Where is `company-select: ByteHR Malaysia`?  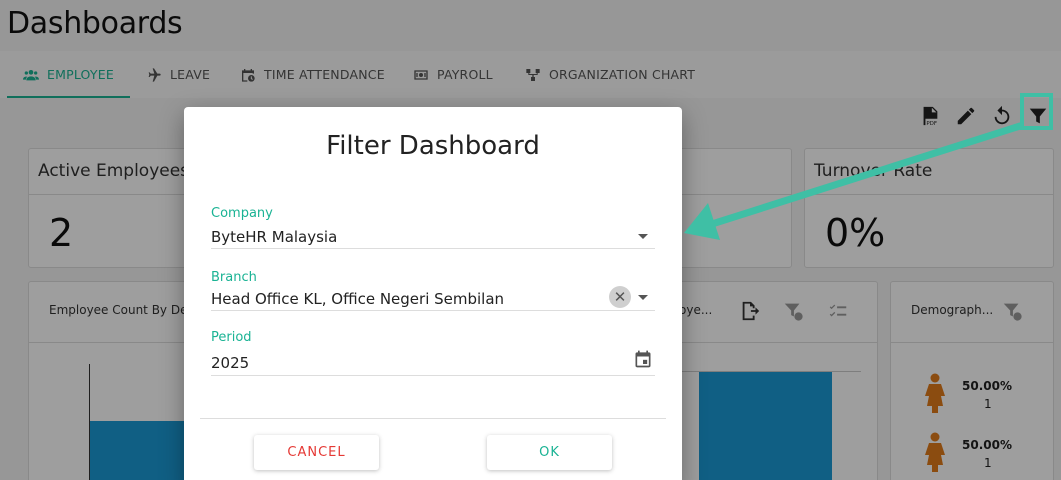 company-select: ByteHR Malaysia is located at coordinates (274, 237).